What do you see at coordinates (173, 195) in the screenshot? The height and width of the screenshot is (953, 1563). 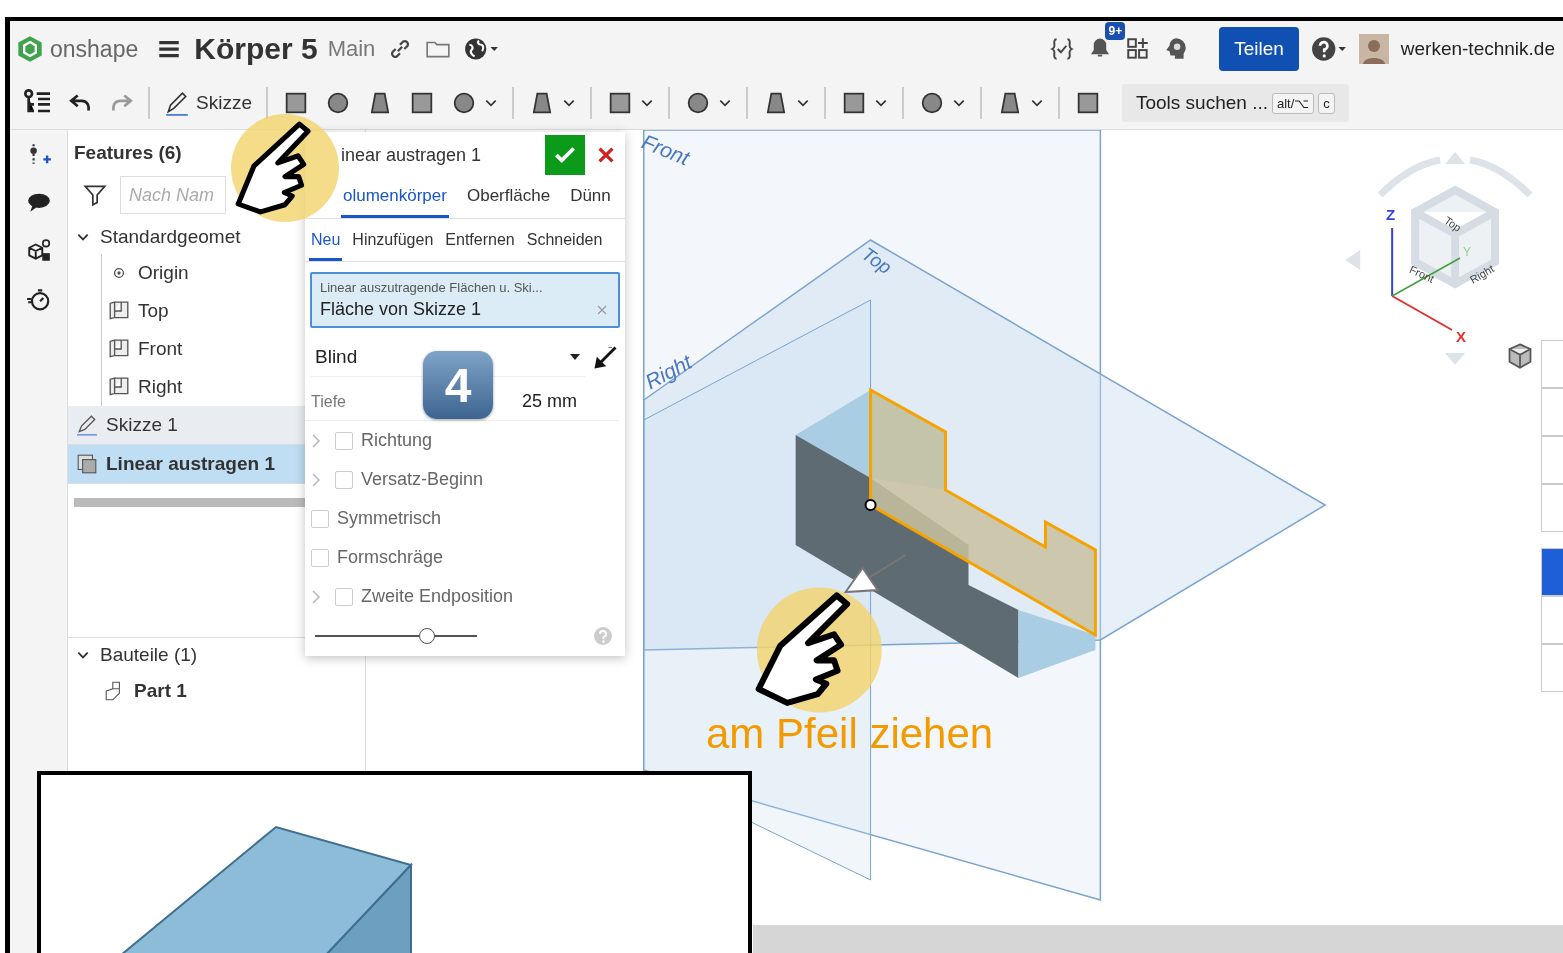 I see `filter-field: Nach Nam` at bounding box center [173, 195].